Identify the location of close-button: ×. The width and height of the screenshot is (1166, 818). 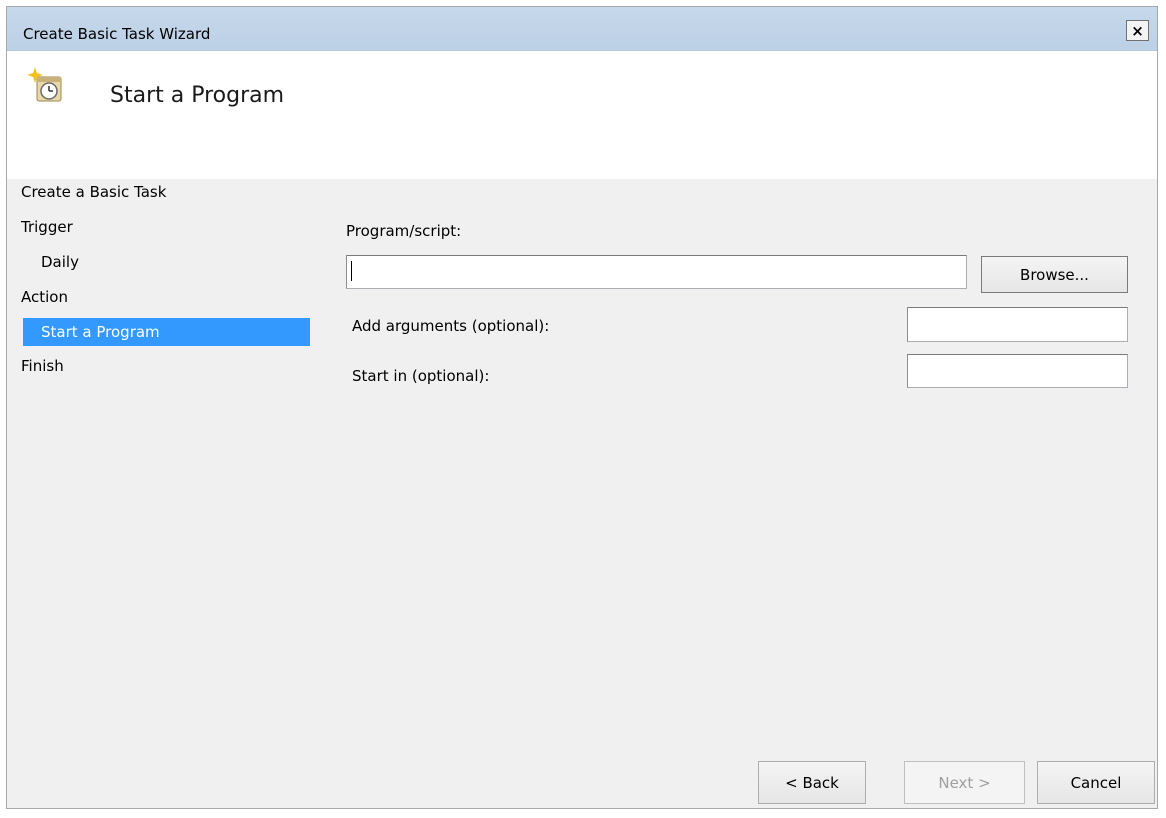
(1137, 30).